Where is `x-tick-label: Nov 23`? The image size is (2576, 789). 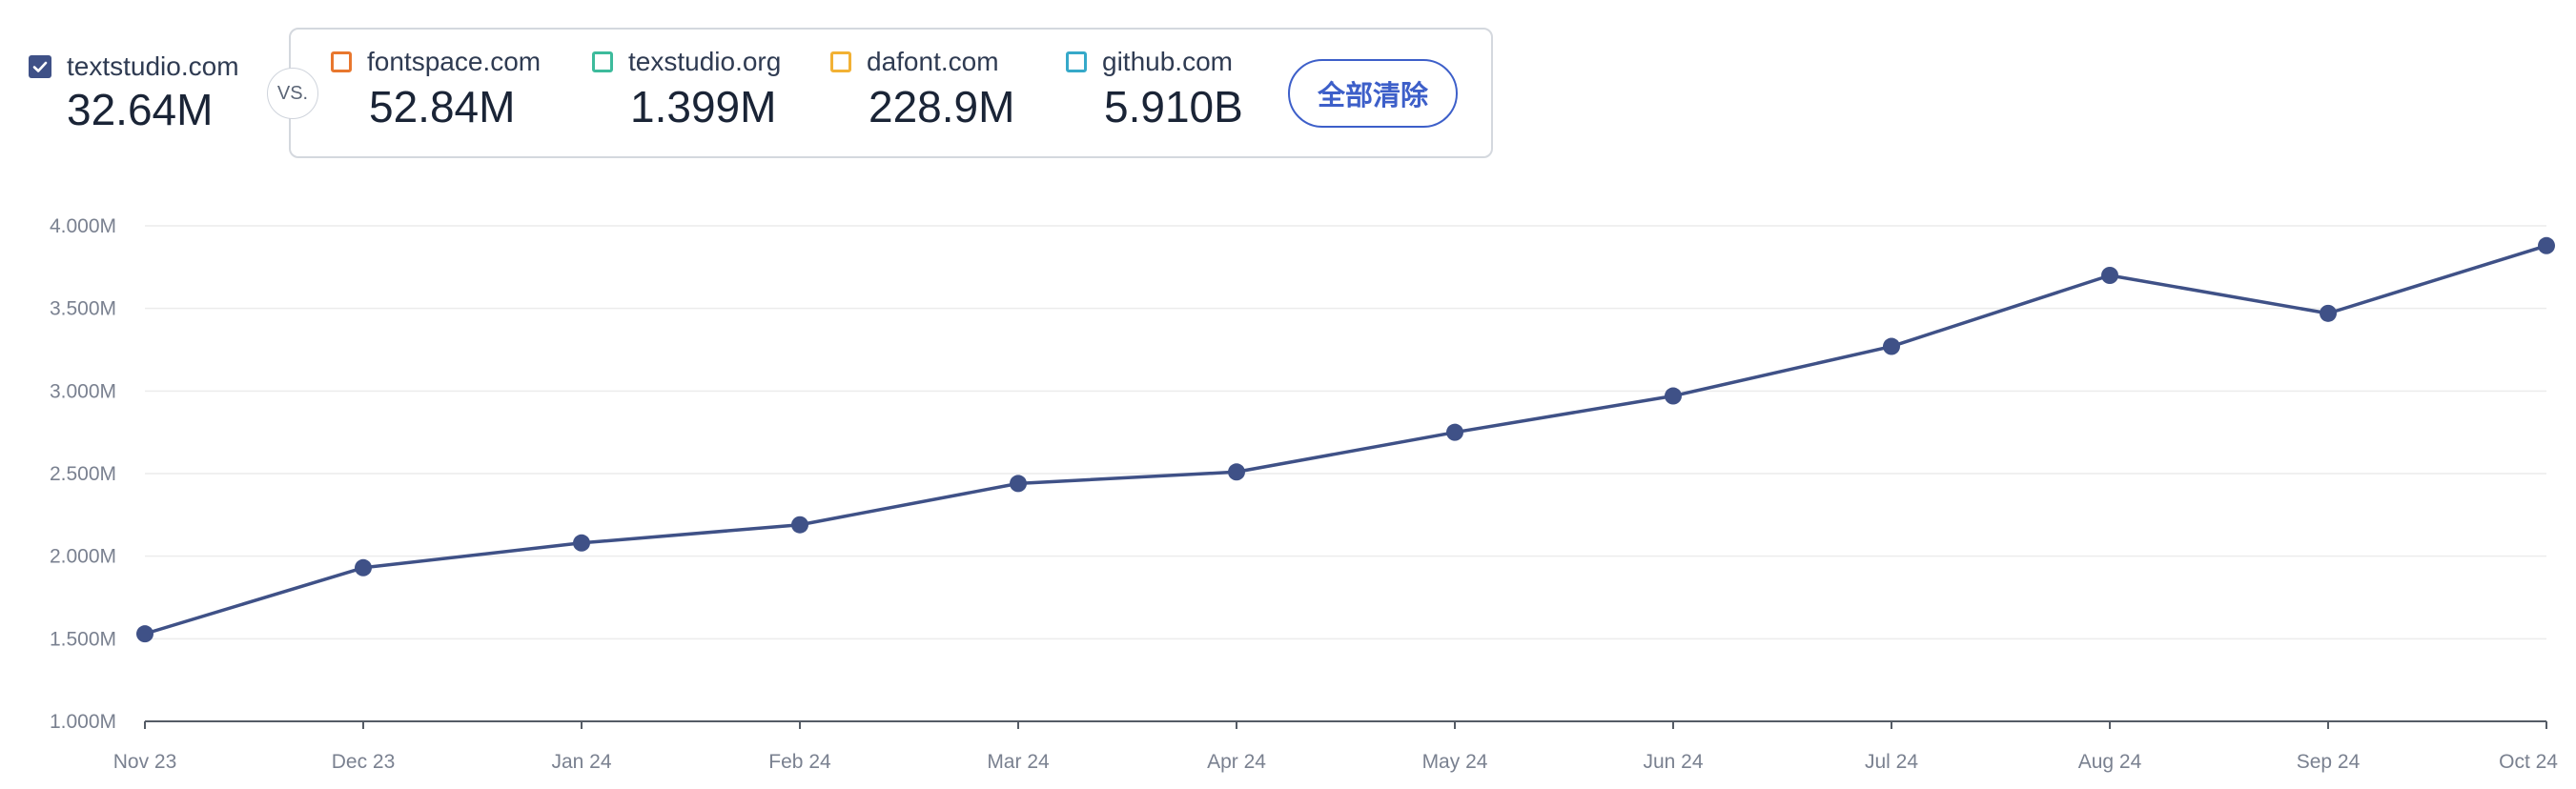 x-tick-label: Nov 23 is located at coordinates (145, 762).